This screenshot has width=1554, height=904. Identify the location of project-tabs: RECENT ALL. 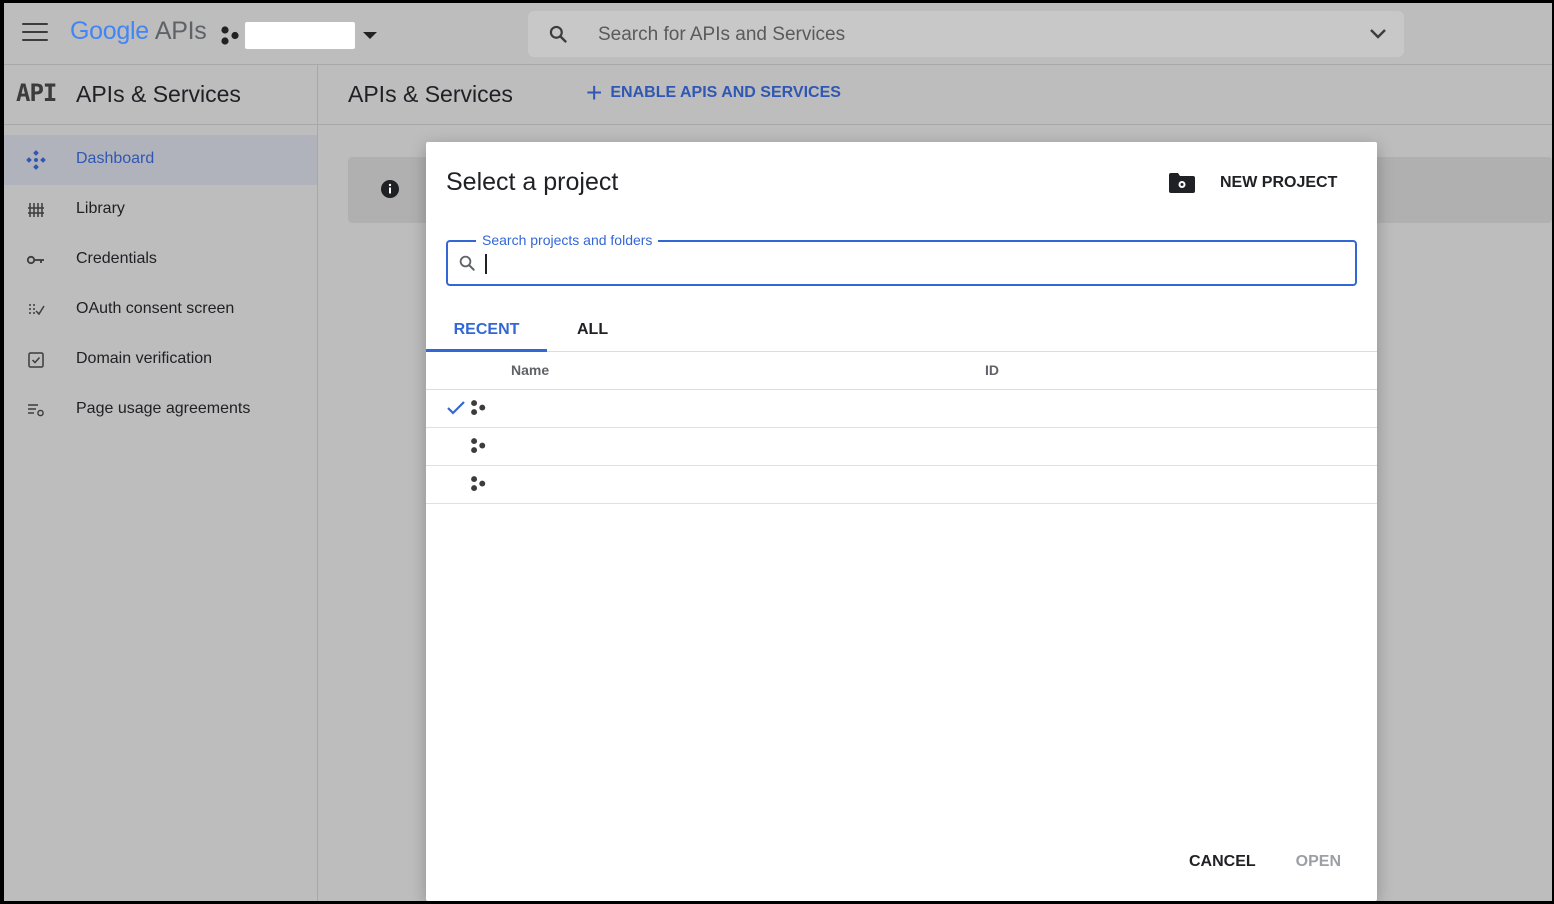
(901, 330).